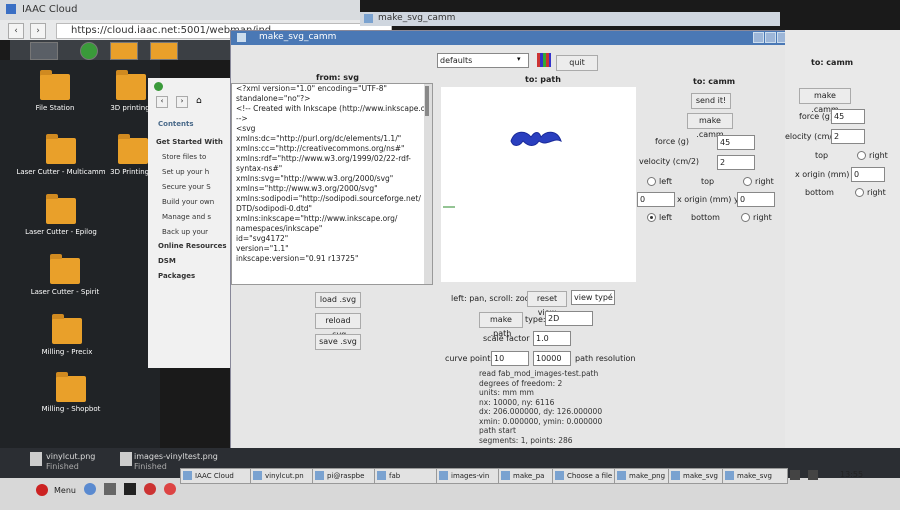 Image resolution: width=900 pixels, height=510 pixels. I want to click on origin-x-input: 0, so click(656, 199).